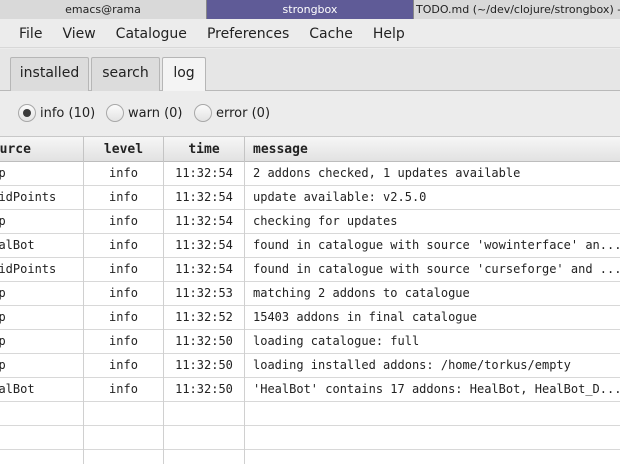 Image resolution: width=620 pixels, height=464 pixels. Describe the element at coordinates (361, 293) in the screenshot. I see `cell-message: matching 2 addons to catalogue` at that location.